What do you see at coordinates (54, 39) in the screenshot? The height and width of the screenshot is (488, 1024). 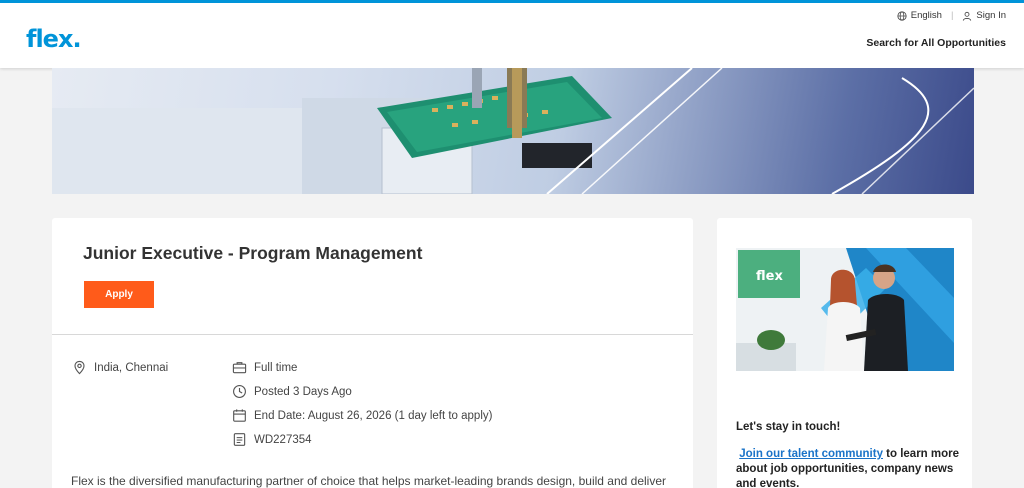 I see `flex-logo: flex.` at bounding box center [54, 39].